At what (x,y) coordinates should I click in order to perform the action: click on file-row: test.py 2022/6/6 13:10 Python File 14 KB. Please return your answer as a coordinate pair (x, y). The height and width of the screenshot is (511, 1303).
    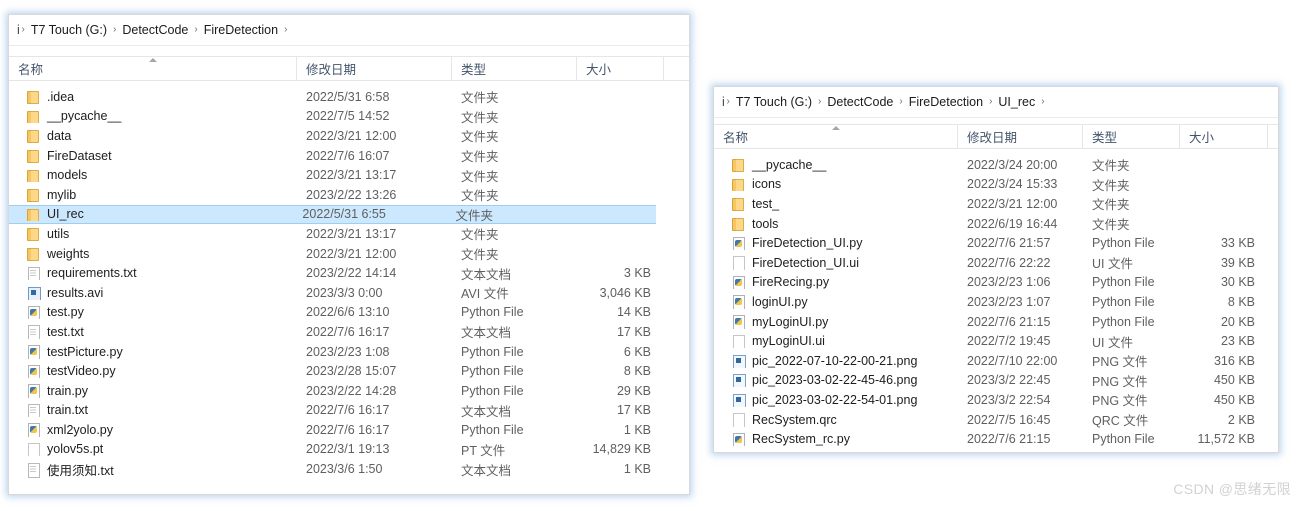
    Looking at the image, I should click on (349, 313).